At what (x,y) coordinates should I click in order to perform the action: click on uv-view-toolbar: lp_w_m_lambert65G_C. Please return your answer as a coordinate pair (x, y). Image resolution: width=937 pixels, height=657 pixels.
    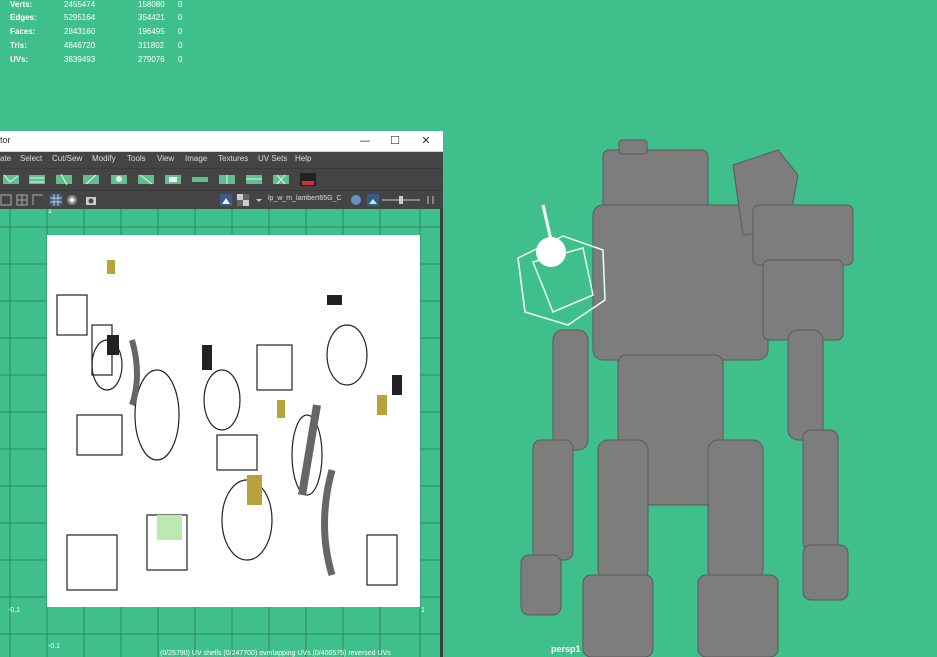
    Looking at the image, I should click on (221, 199).